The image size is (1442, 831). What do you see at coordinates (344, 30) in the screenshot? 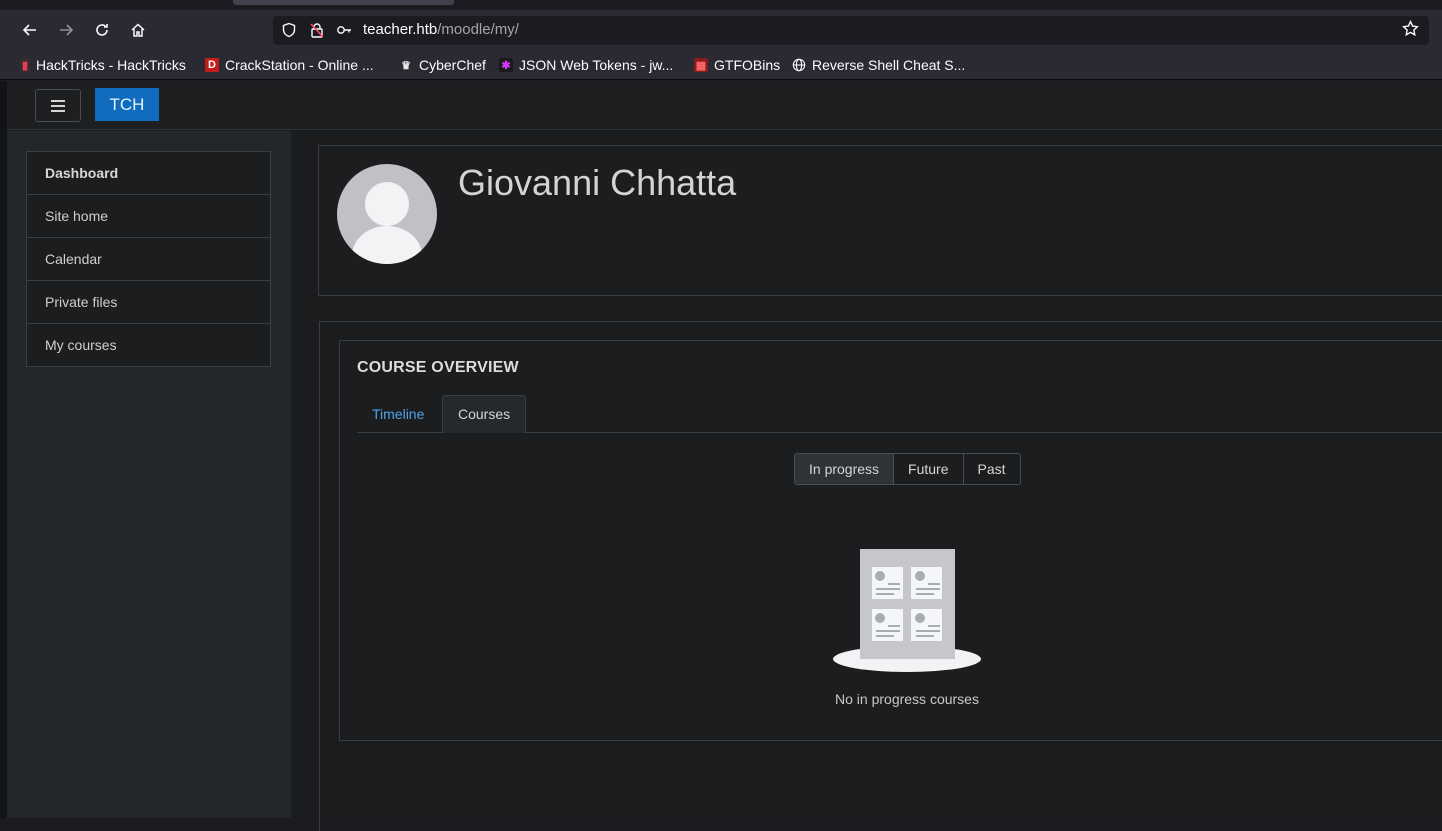
I see `key-icon` at bounding box center [344, 30].